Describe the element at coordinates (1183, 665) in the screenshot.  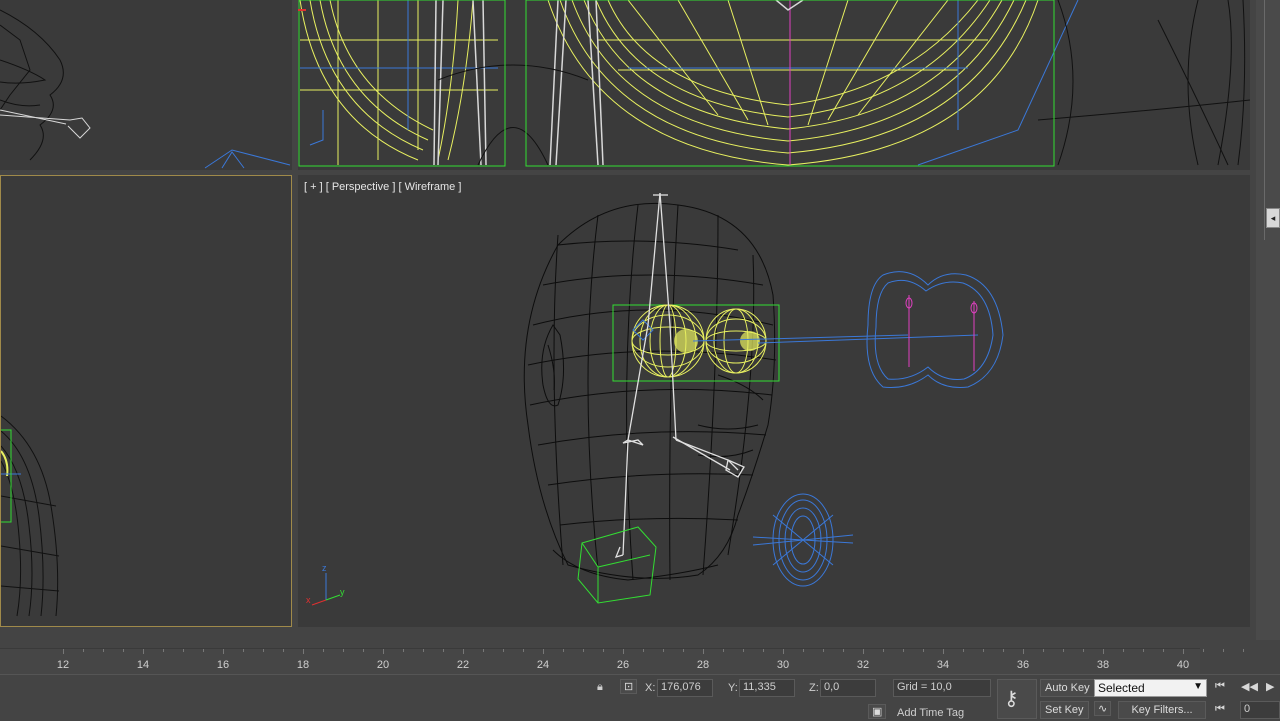
I see `timeline-tick-label: 40` at that location.